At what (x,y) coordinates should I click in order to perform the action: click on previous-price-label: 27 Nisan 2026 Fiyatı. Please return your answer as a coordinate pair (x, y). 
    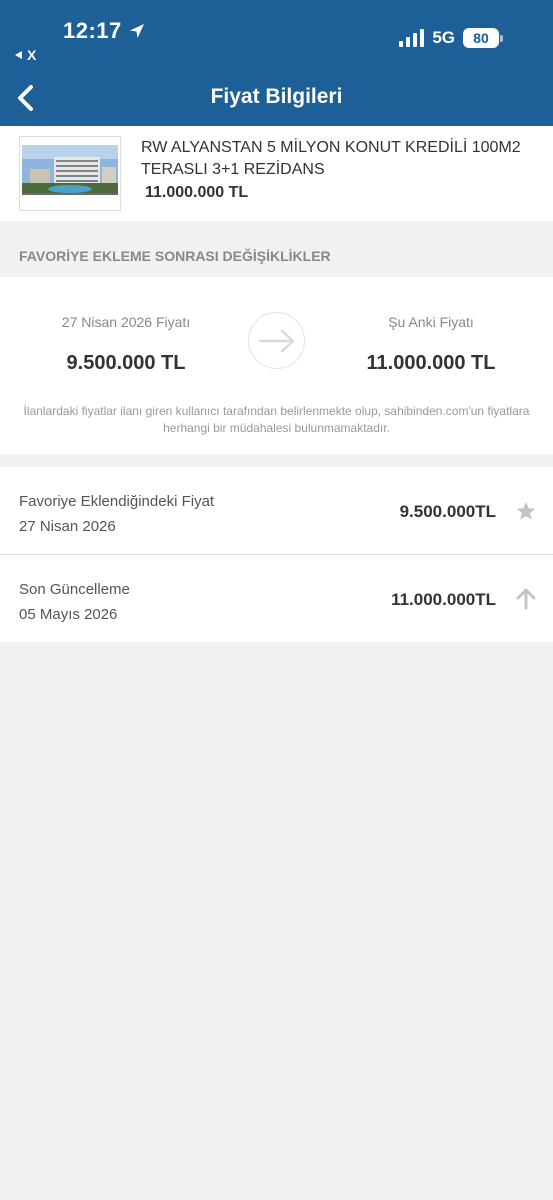
    Looking at the image, I should click on (126, 322).